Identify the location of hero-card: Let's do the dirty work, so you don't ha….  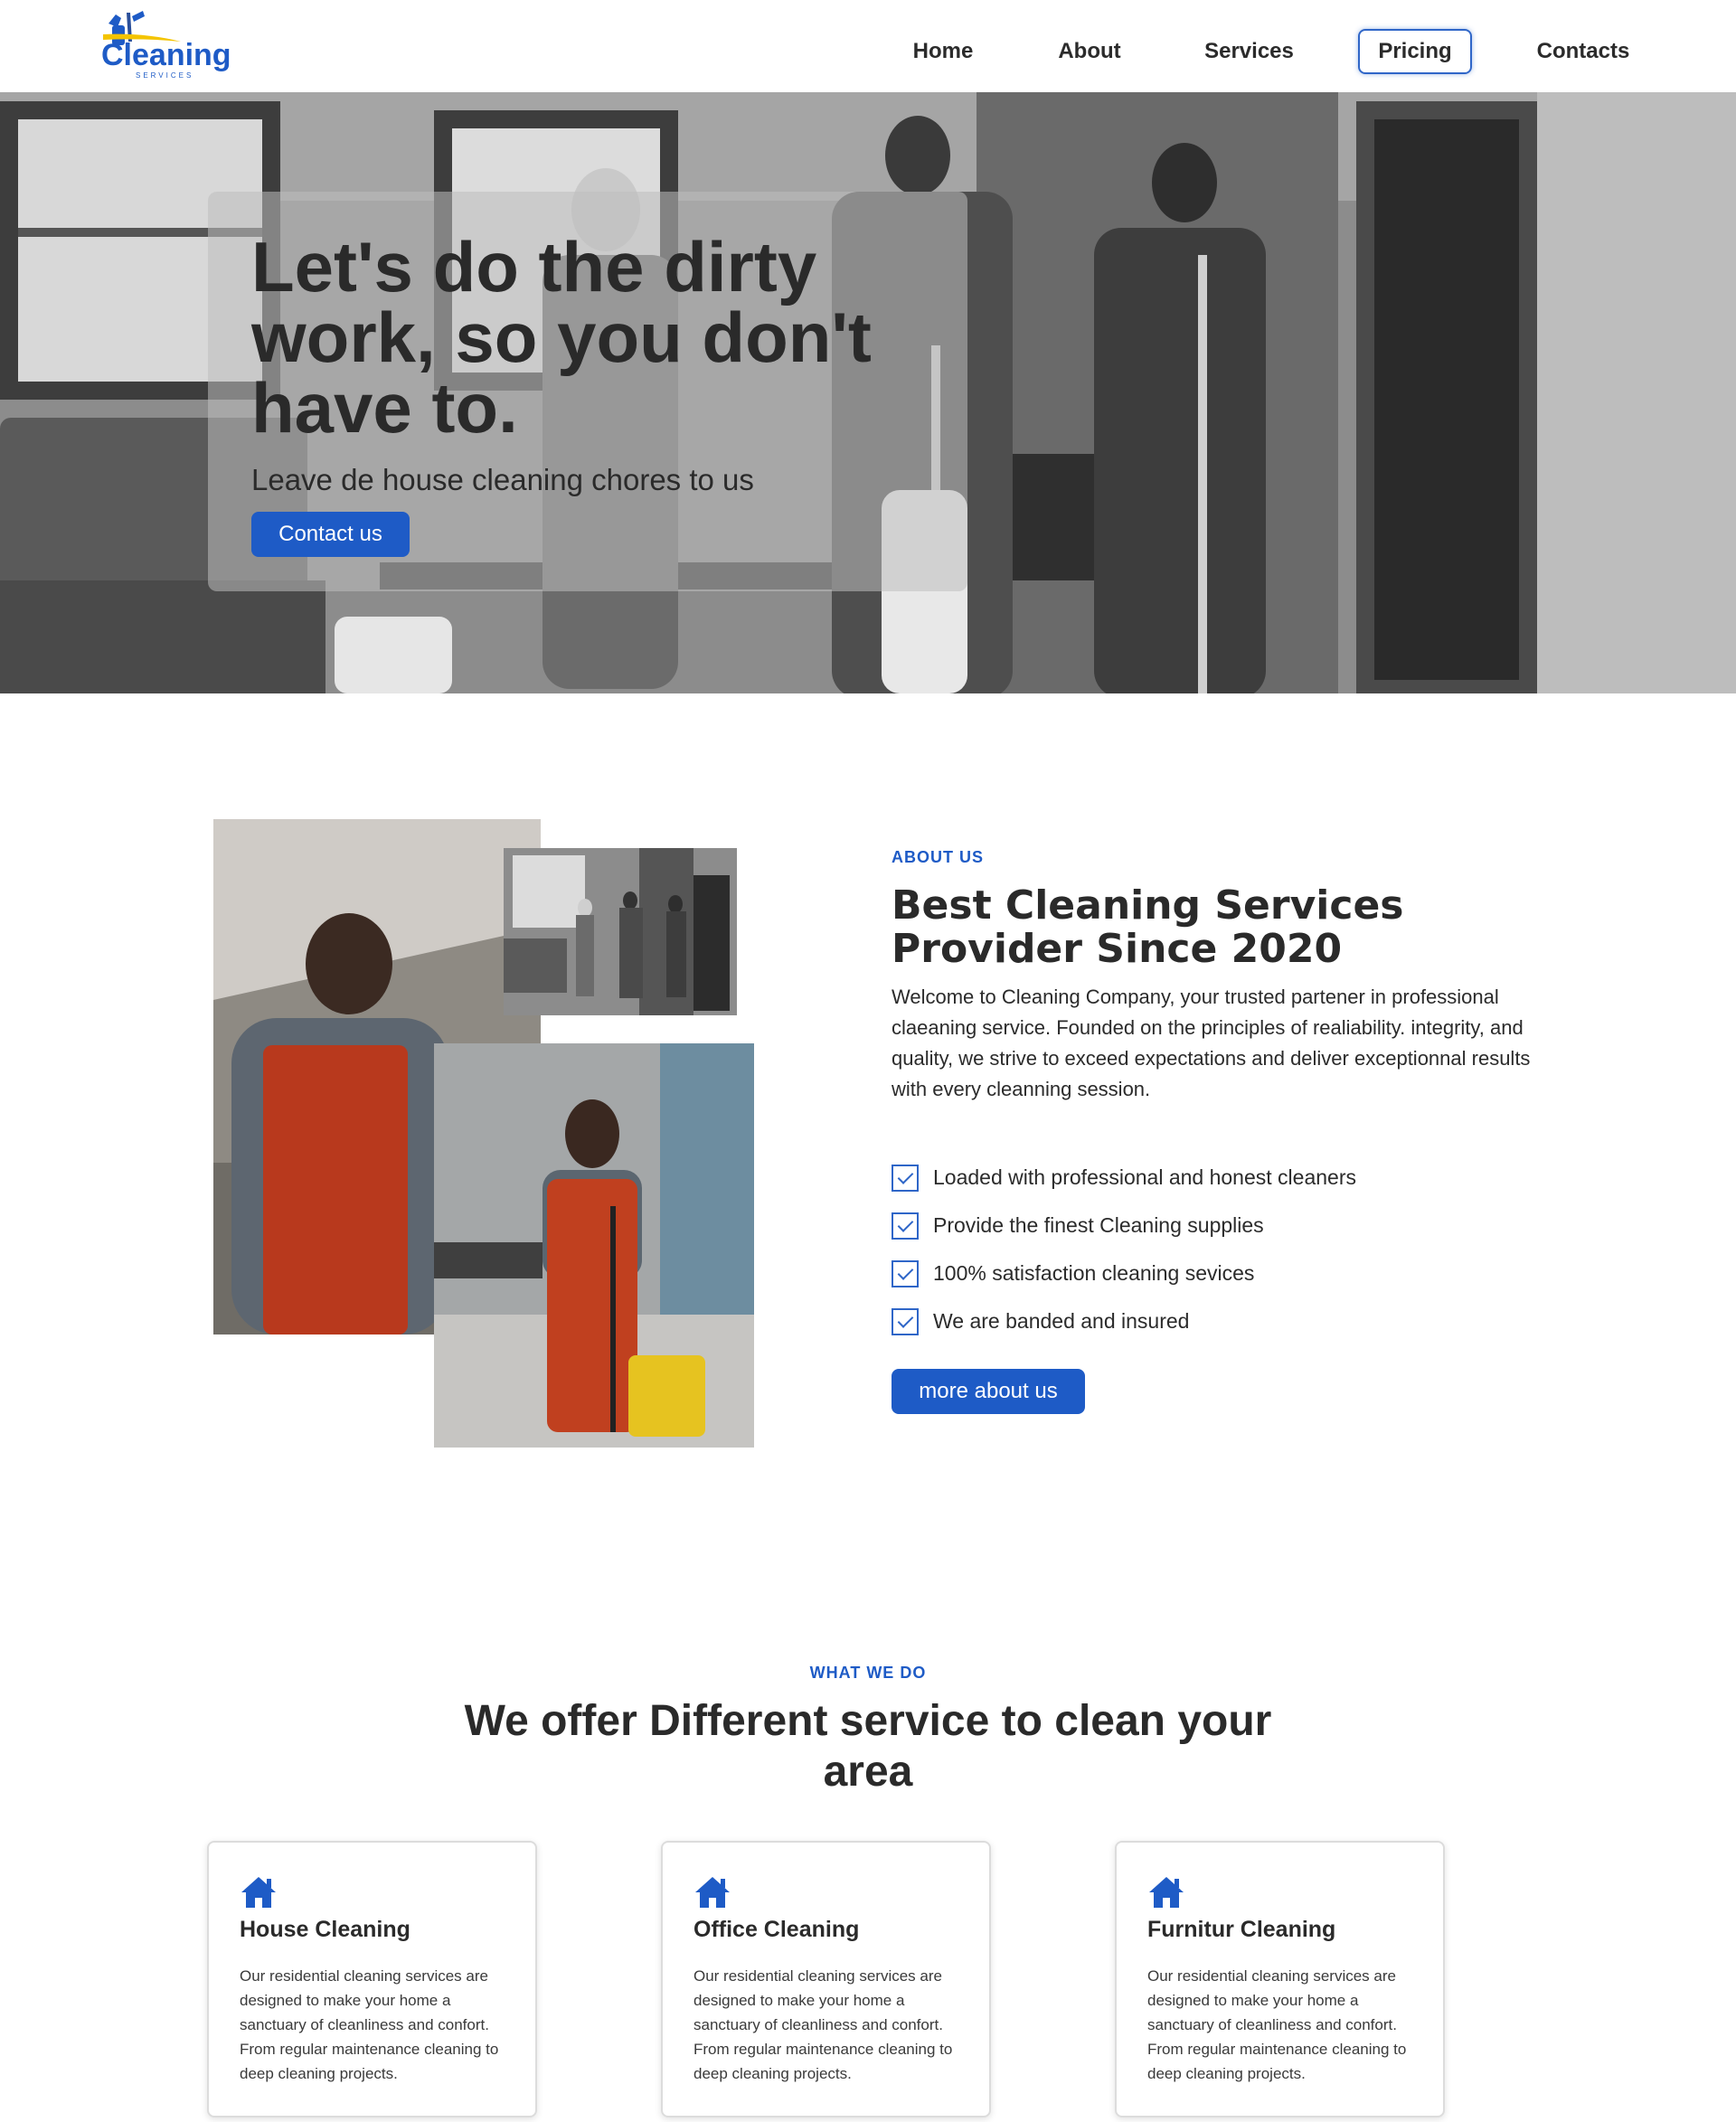
(588, 392).